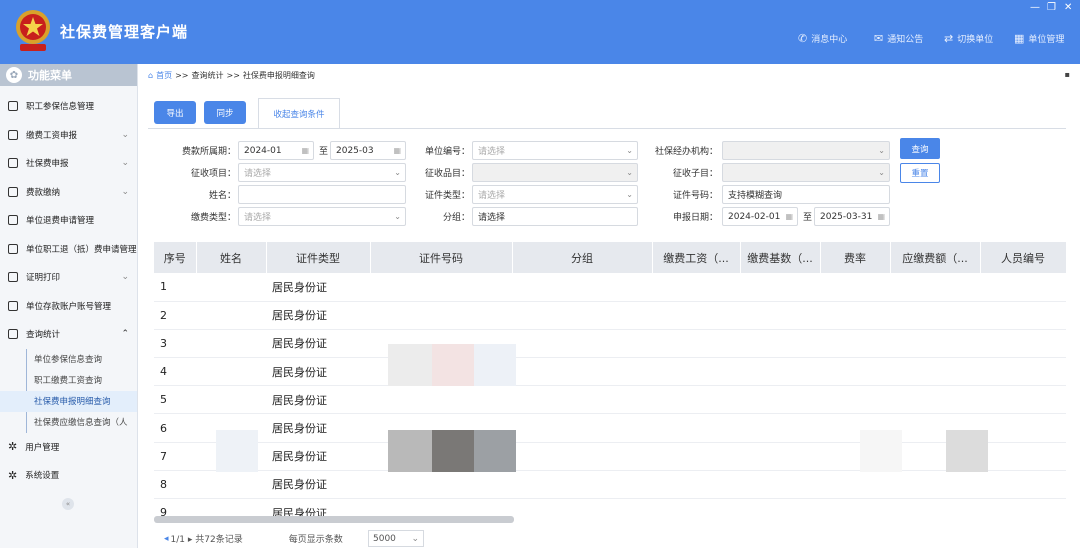 This screenshot has width=1080, height=548. Describe the element at coordinates (207, 75) in the screenshot. I see `breadcrumb-level1: 查询统计` at that location.